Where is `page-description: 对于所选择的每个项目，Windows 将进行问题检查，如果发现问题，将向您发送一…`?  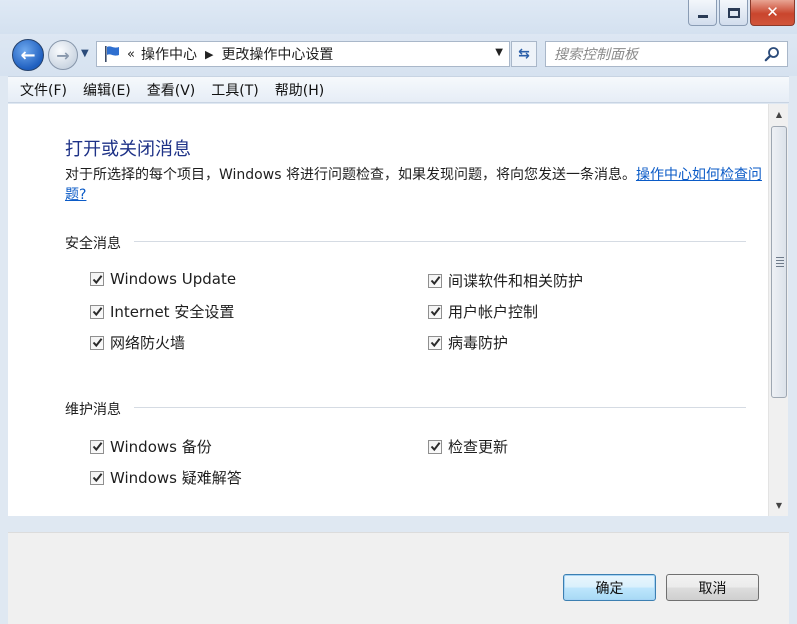
page-description: 对于所选择的每个项目，Windows 将进行问题检查，如果发现问题，将向您发送一… is located at coordinates (417, 185).